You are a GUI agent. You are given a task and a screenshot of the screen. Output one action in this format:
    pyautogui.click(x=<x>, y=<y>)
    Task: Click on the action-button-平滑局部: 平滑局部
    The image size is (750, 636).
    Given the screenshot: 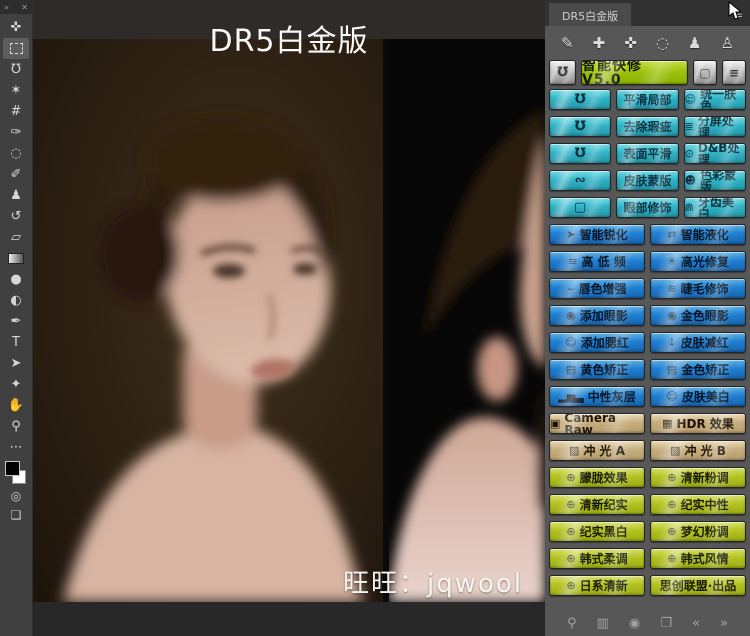 What is the action you would take?
    pyautogui.click(x=647, y=99)
    